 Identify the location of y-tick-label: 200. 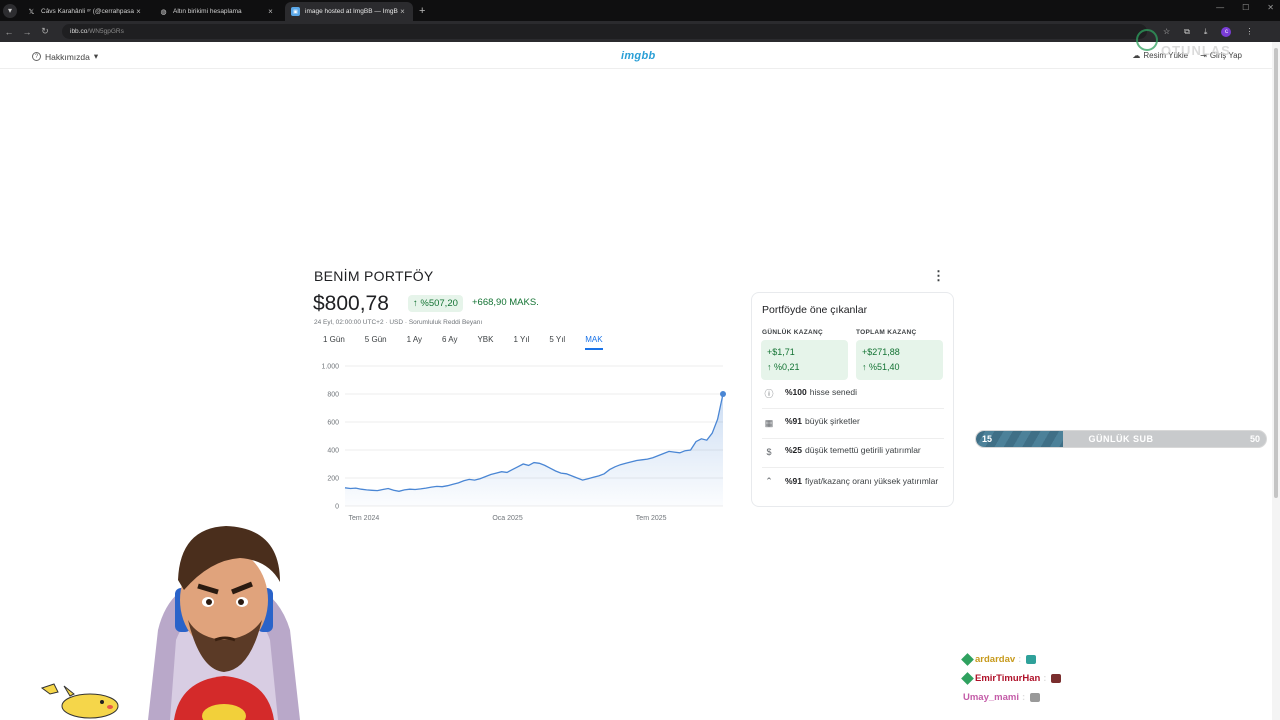
(333, 479).